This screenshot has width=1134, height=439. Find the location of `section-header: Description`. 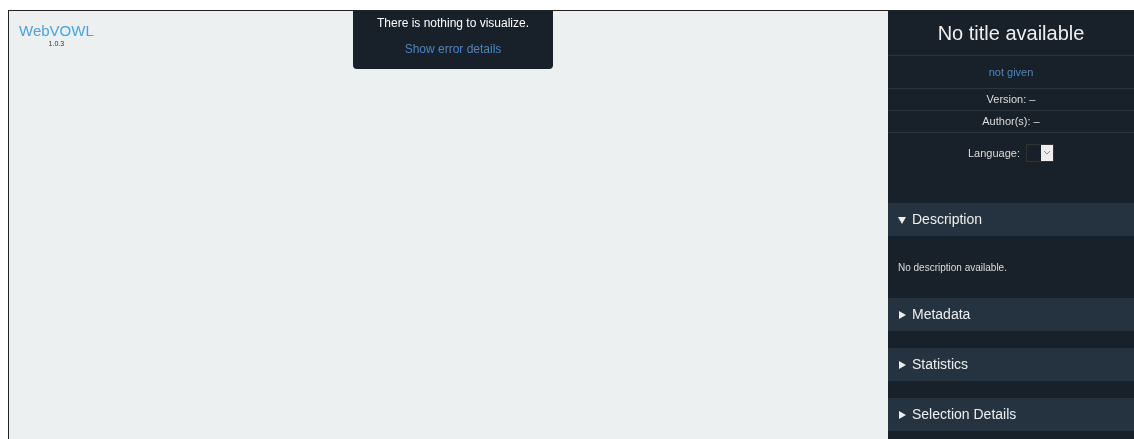

section-header: Description is located at coordinates (1011, 219).